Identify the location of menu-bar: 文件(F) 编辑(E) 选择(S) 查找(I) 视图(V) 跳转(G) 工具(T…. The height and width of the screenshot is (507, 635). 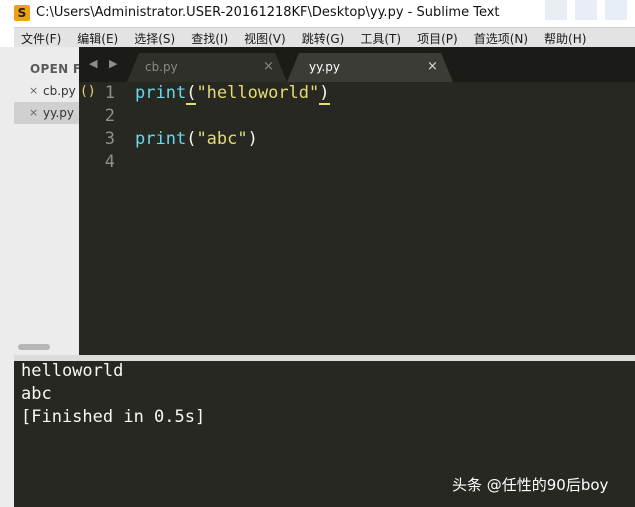
(324, 38).